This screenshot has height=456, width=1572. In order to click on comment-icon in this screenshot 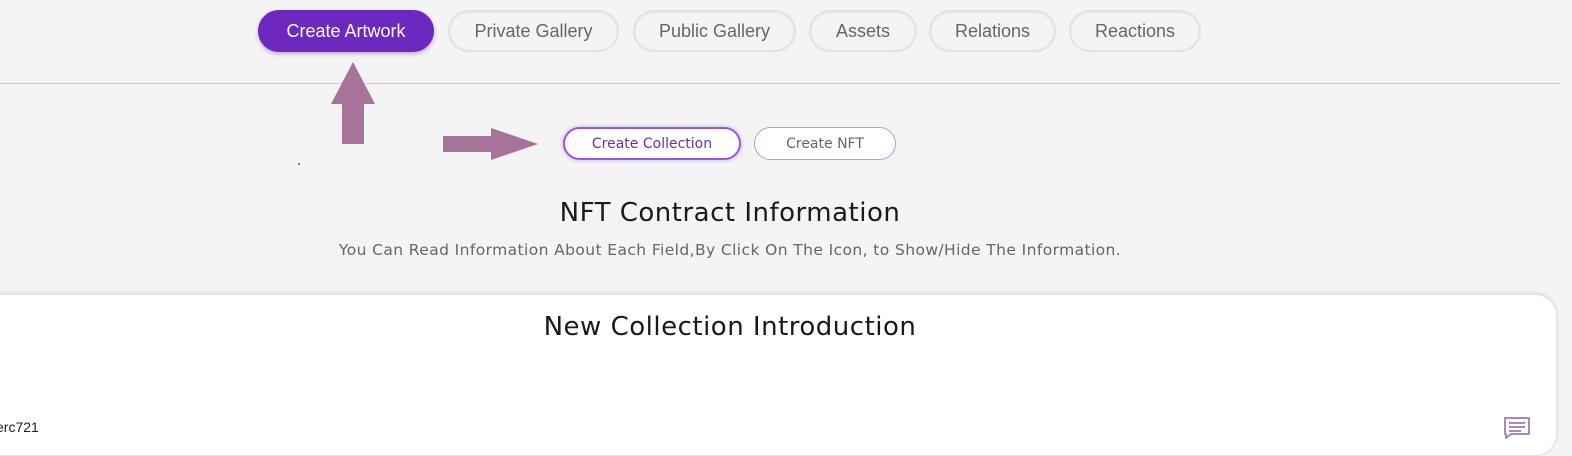, I will do `click(1517, 428)`.